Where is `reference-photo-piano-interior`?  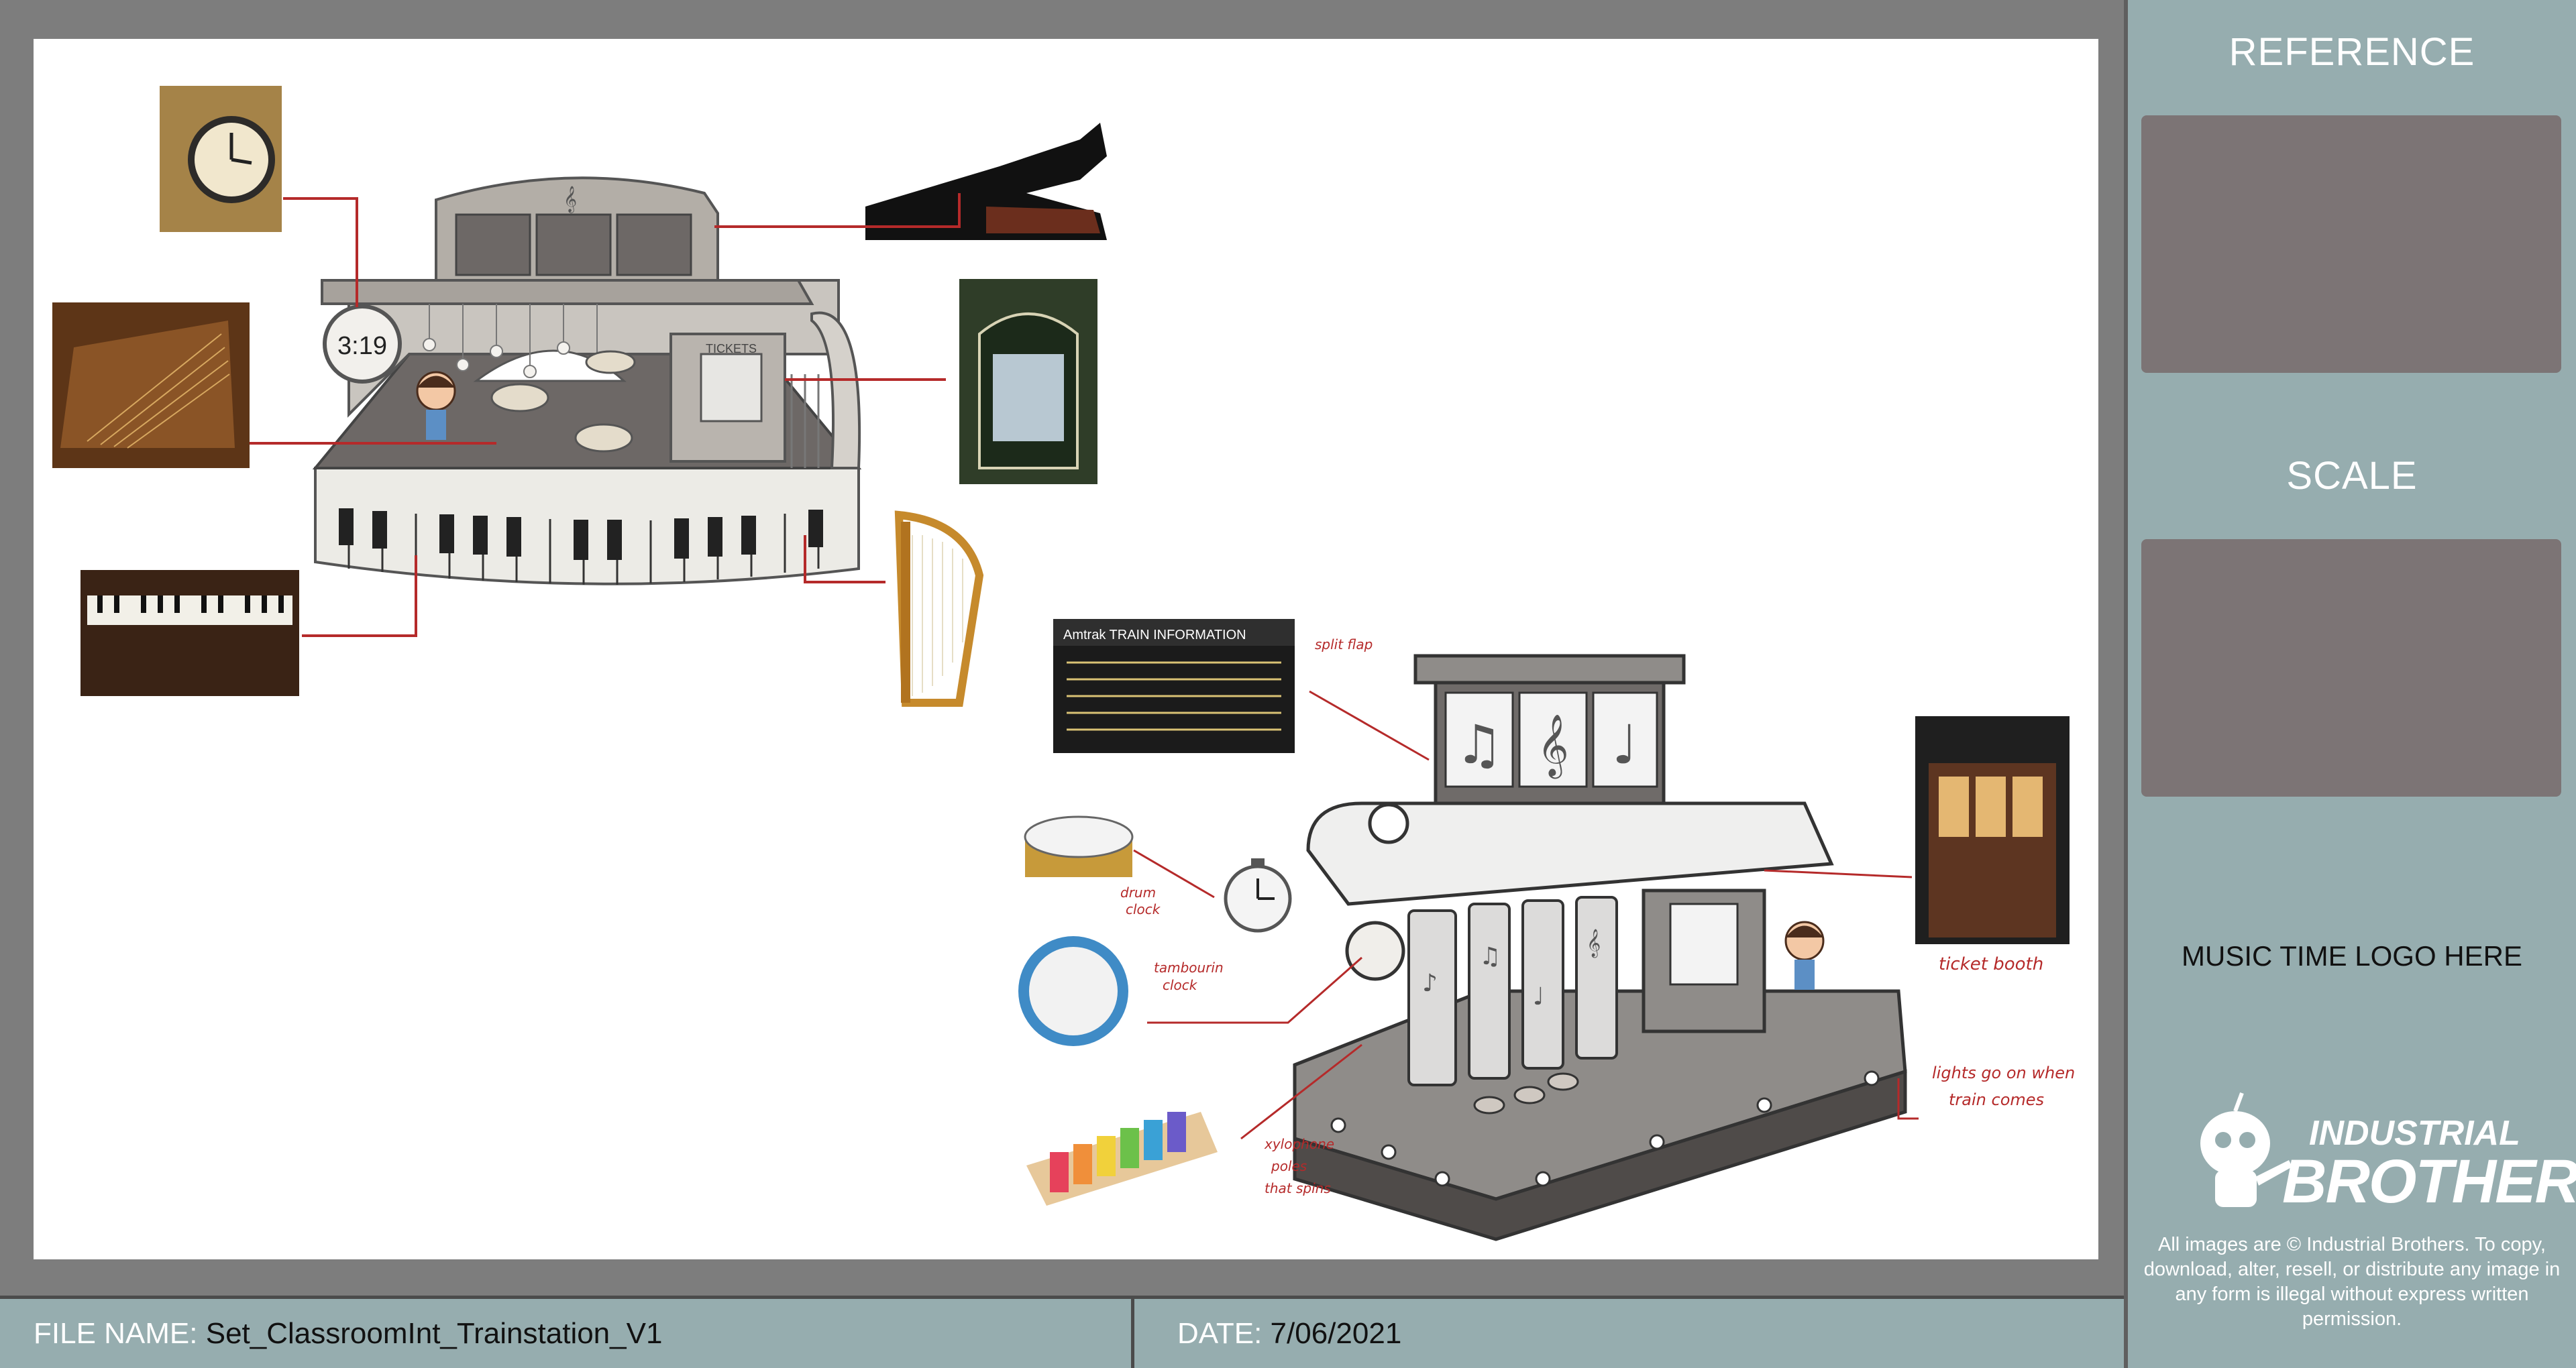
reference-photo-piano-interior is located at coordinates (151, 385).